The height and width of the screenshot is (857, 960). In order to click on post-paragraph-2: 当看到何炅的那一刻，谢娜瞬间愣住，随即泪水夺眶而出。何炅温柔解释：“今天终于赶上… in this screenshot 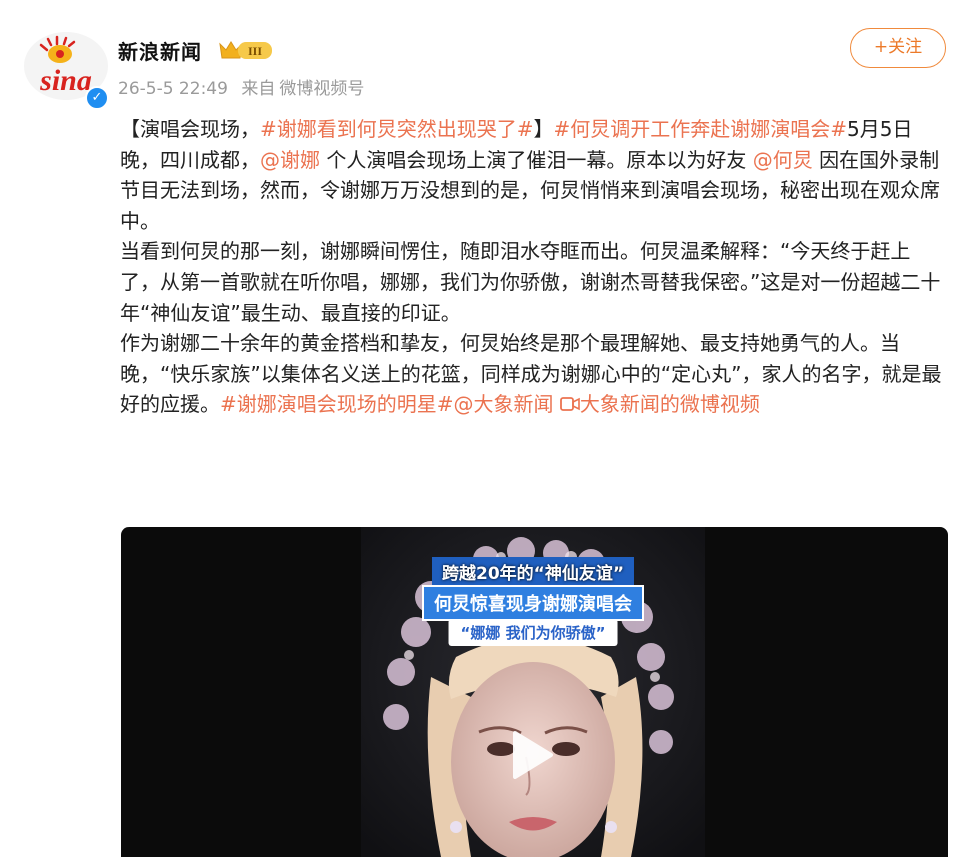, I will do `click(530, 282)`.